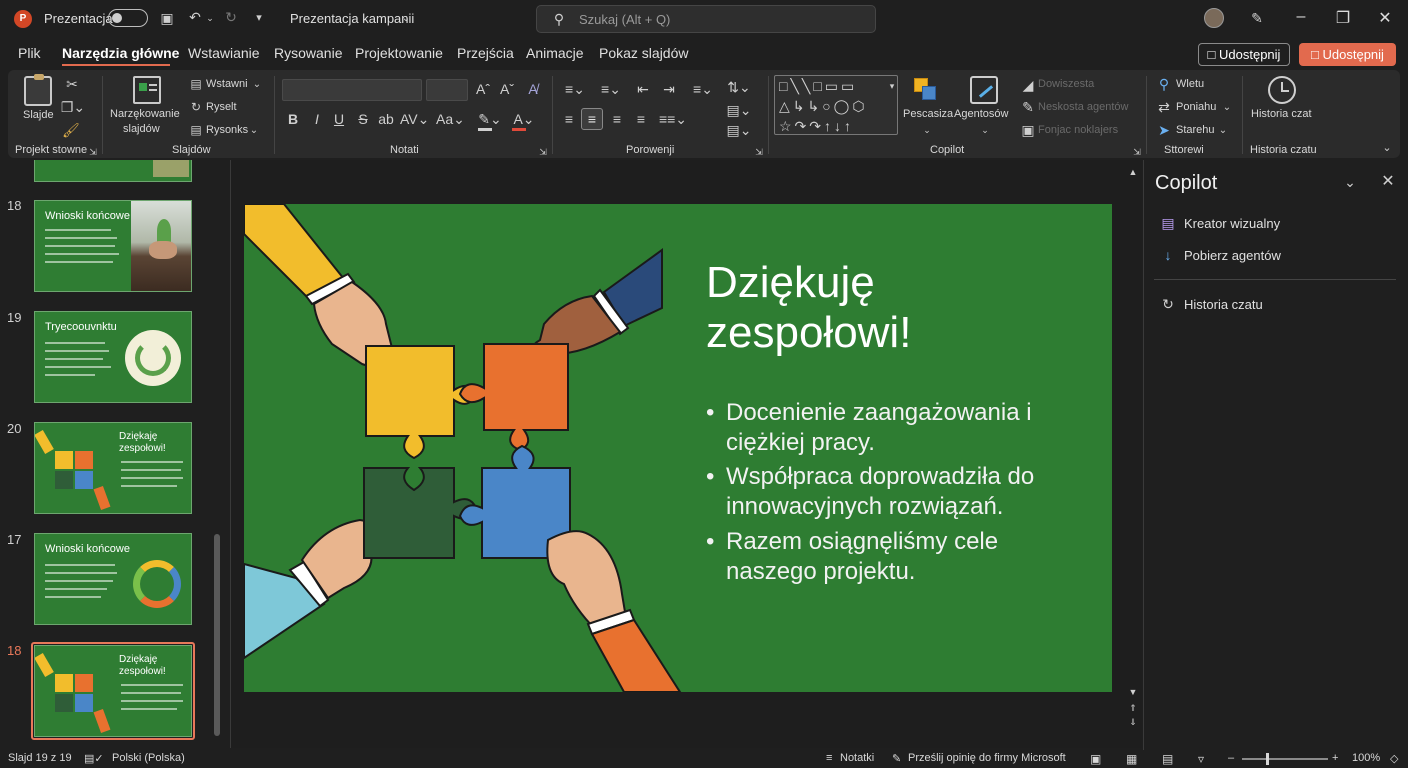 The width and height of the screenshot is (1408, 768). I want to click on shape-effects-dropdown: Fonjac noklajers, so click(1078, 130).